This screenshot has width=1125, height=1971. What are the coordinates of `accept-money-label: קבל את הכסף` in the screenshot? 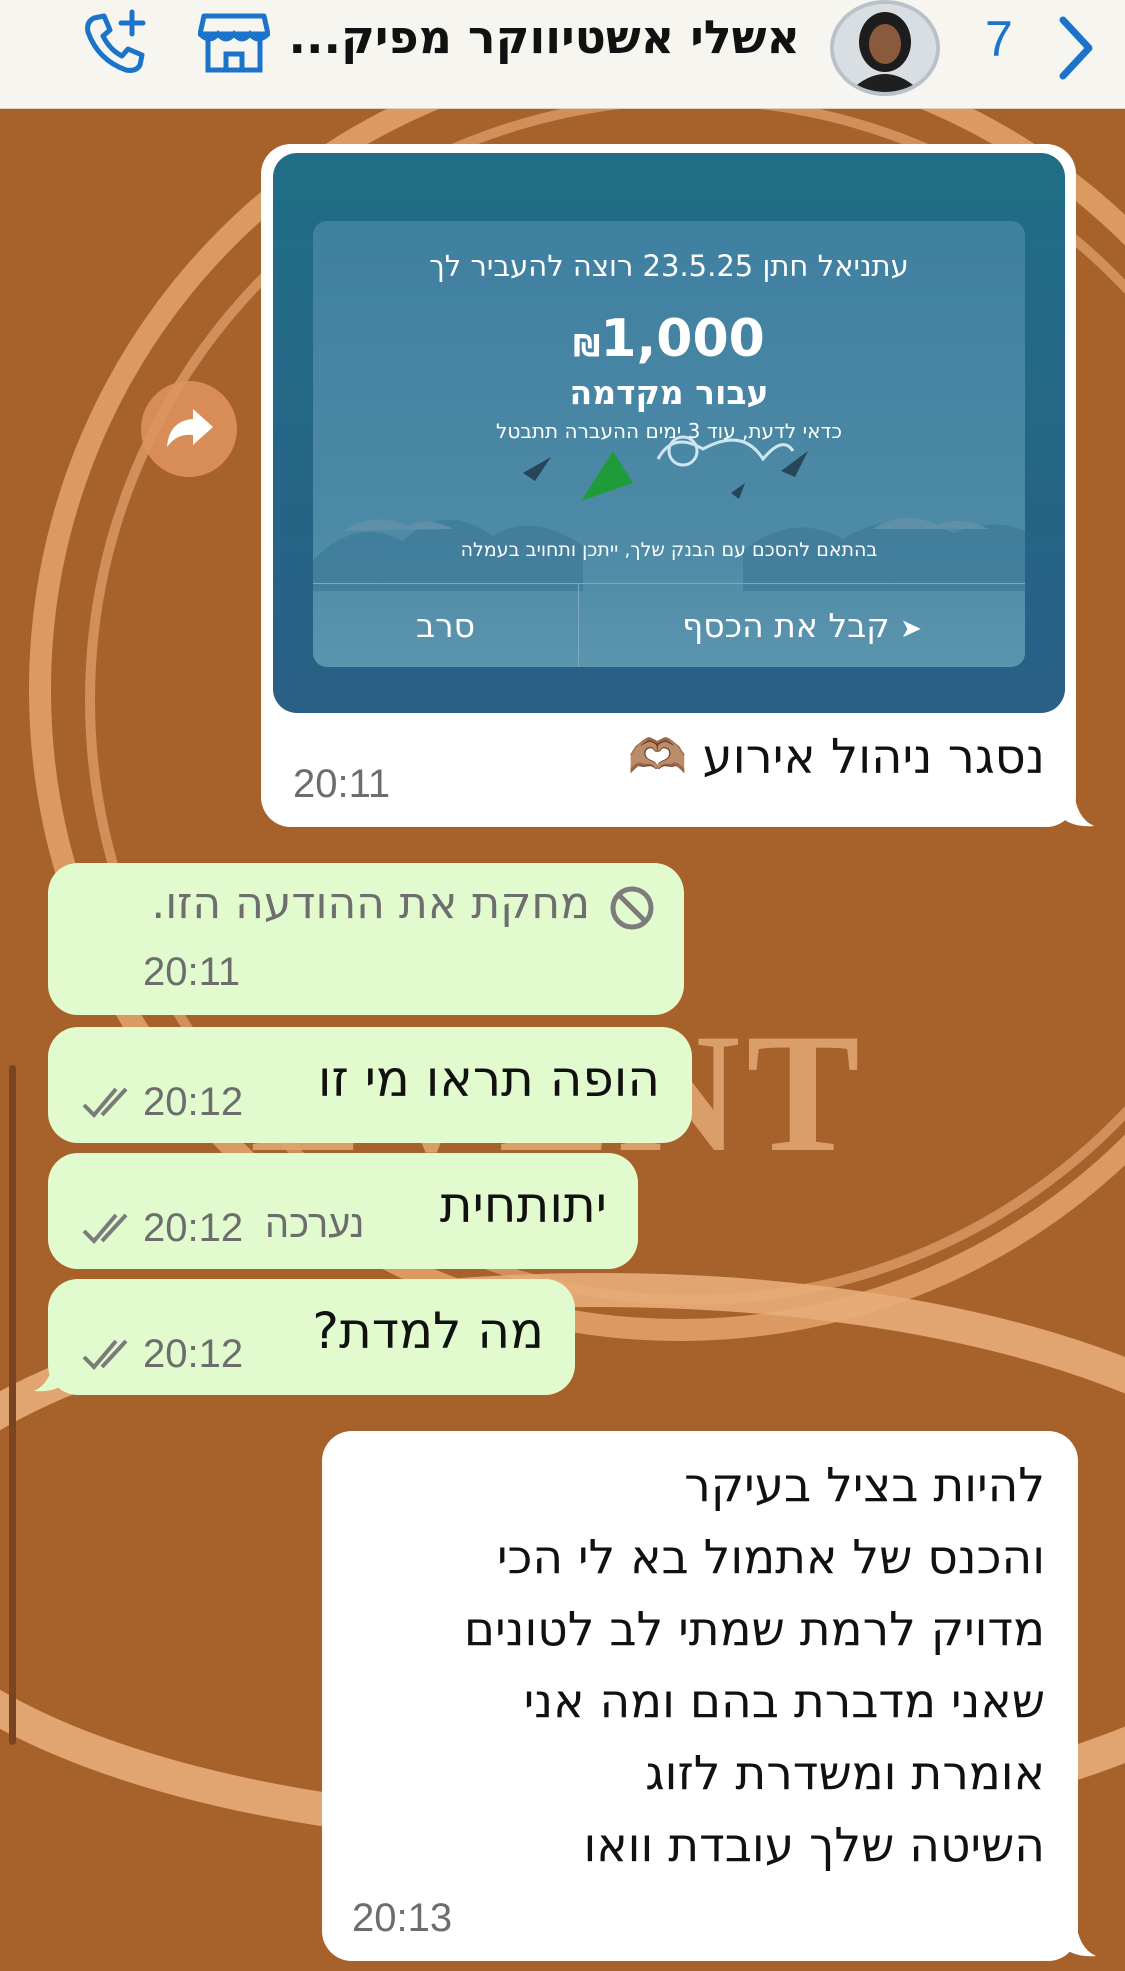 It's located at (786, 625).